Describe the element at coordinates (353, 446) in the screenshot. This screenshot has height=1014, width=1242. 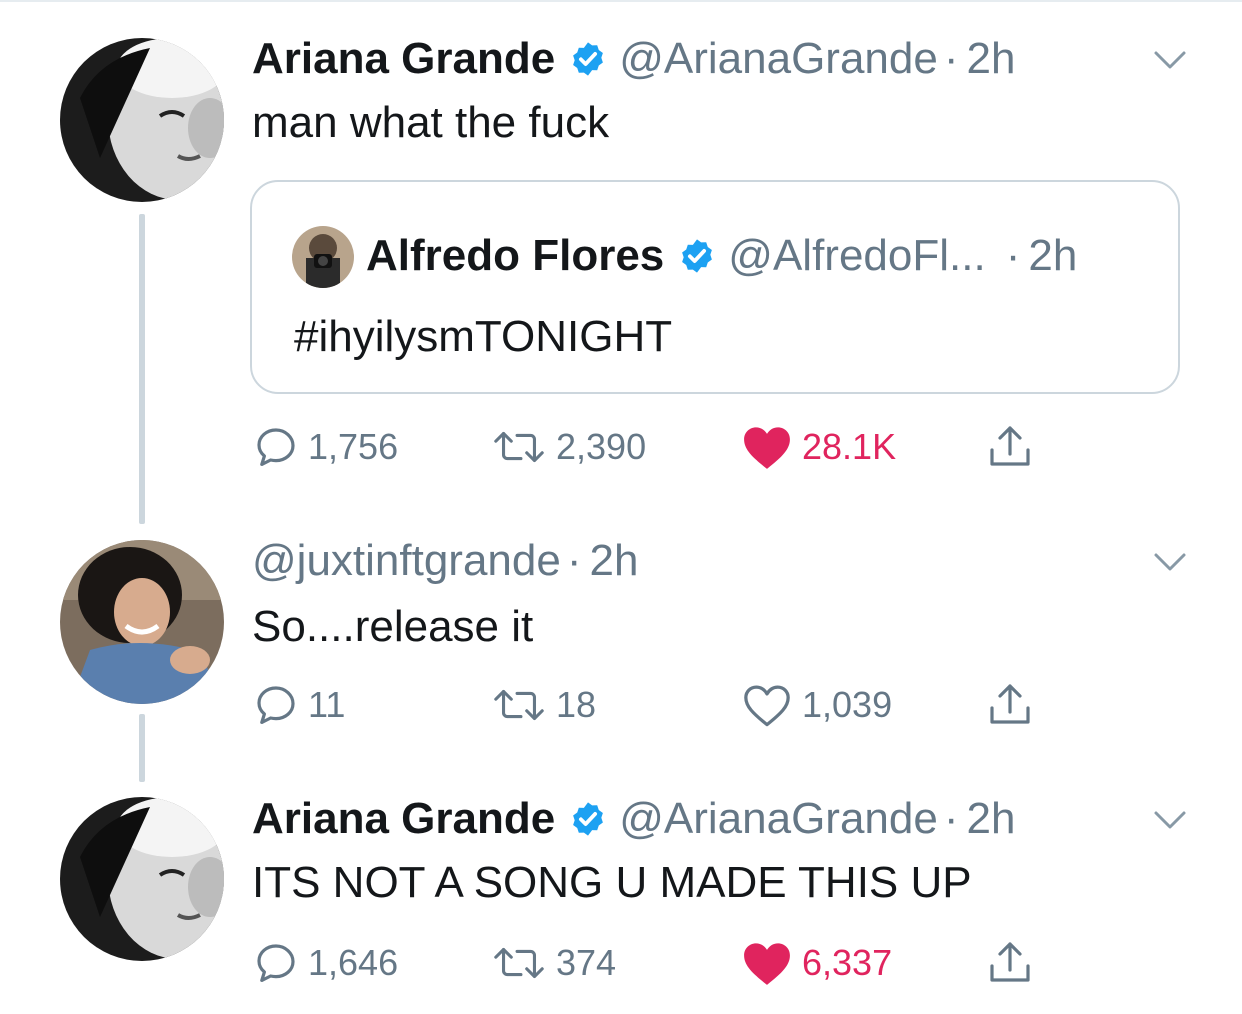
I see `reply-count: 1,756` at that location.